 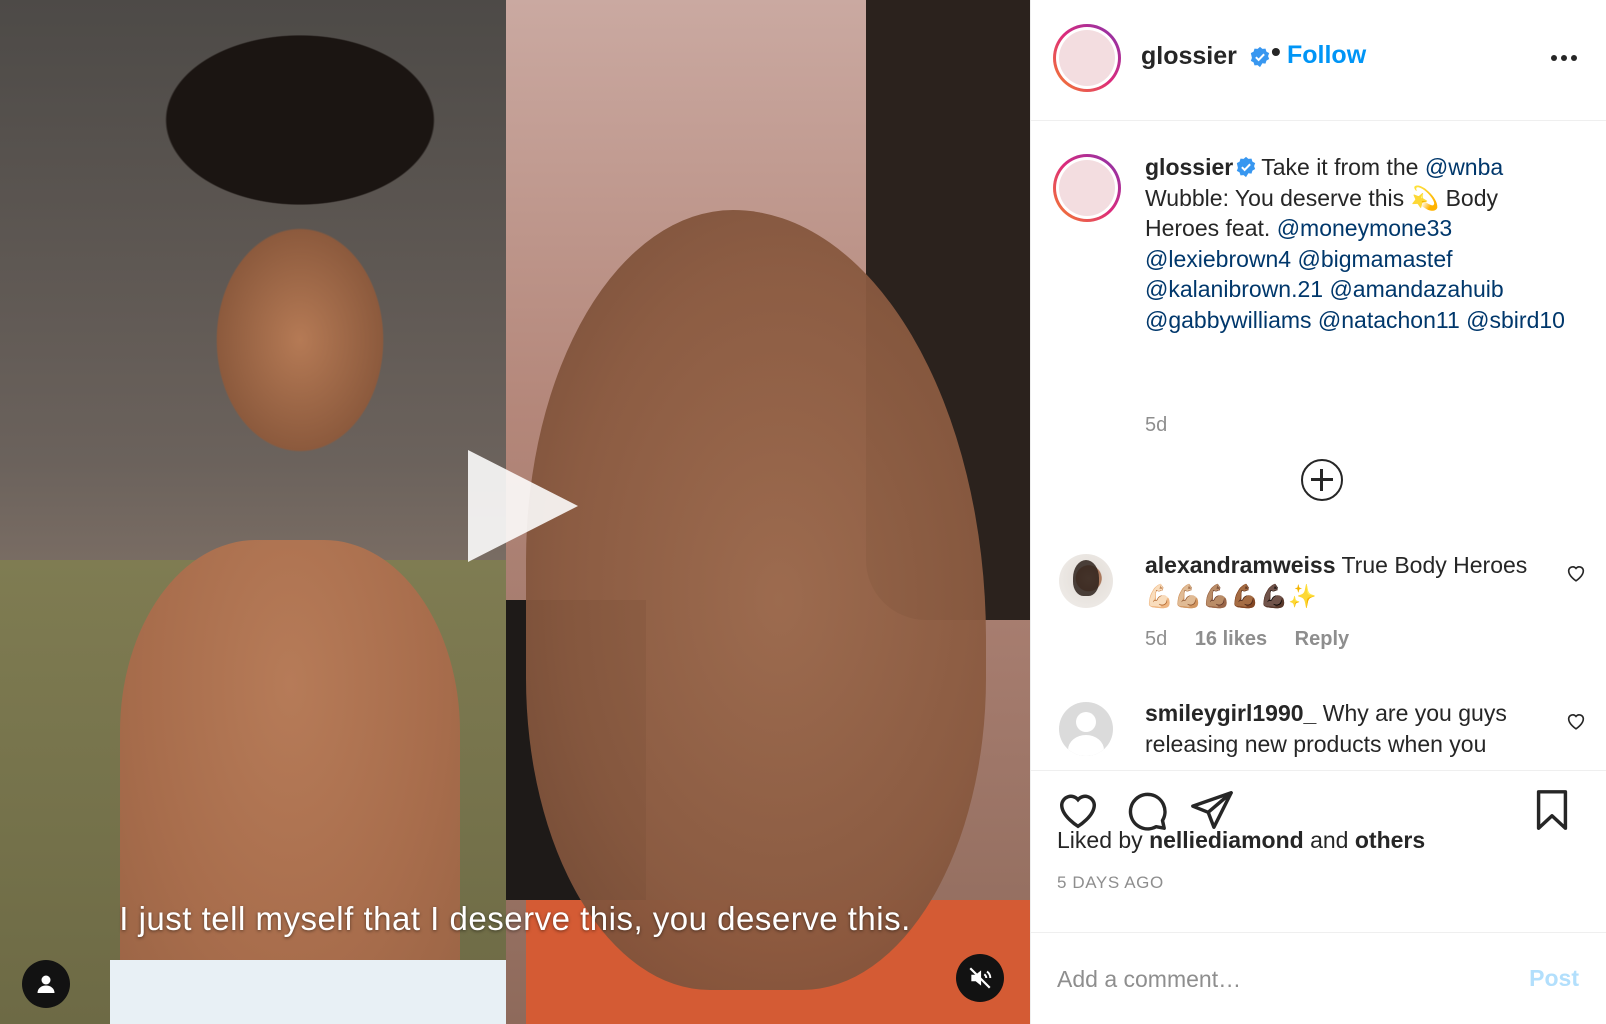 What do you see at coordinates (1234, 289) in the screenshot?
I see `mention-link: @kalanibrown.21` at bounding box center [1234, 289].